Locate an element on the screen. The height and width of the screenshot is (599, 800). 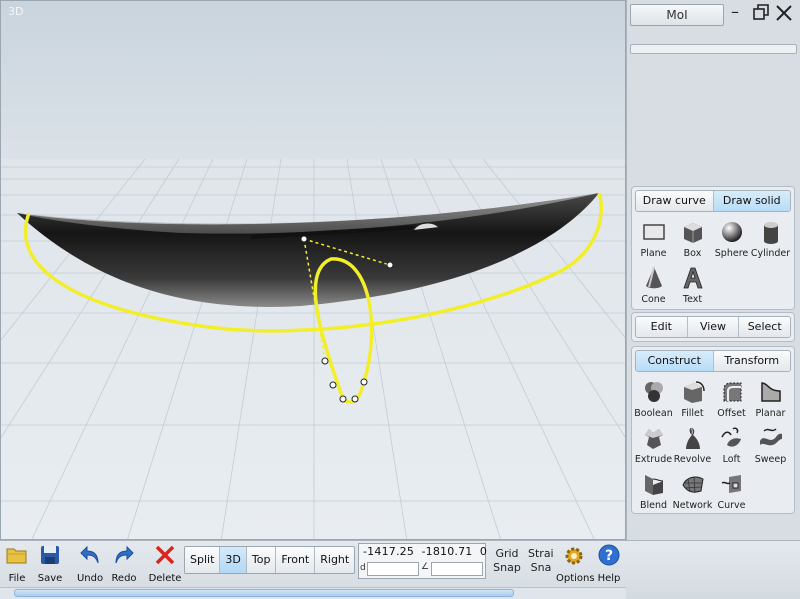
view-switcher: Split 3D Top Front Right is located at coordinates (270, 560).